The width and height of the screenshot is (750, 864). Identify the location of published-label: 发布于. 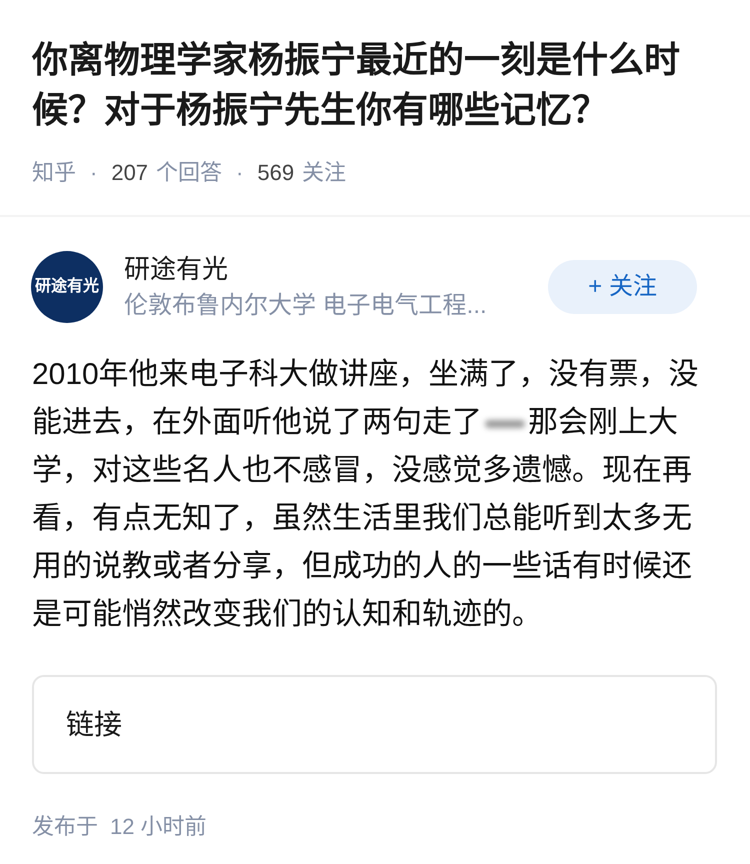
(65, 827).